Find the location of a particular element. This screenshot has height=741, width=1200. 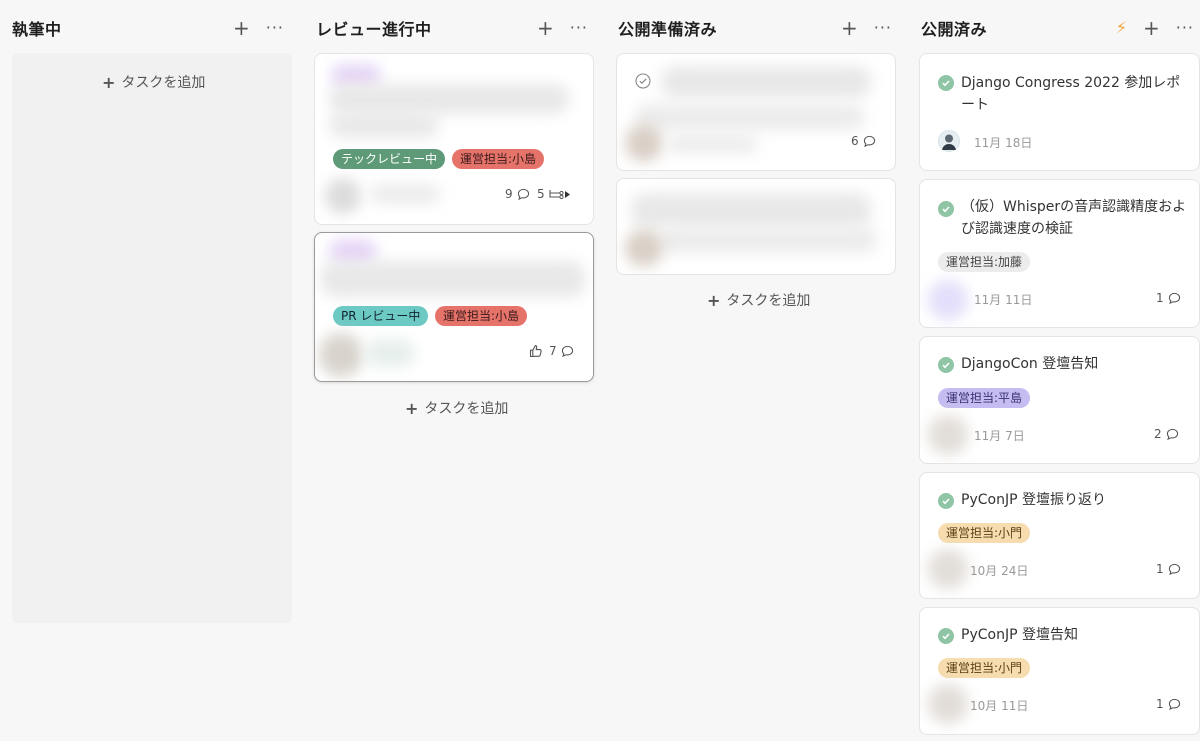

column-title: 公開済み is located at coordinates (954, 29).